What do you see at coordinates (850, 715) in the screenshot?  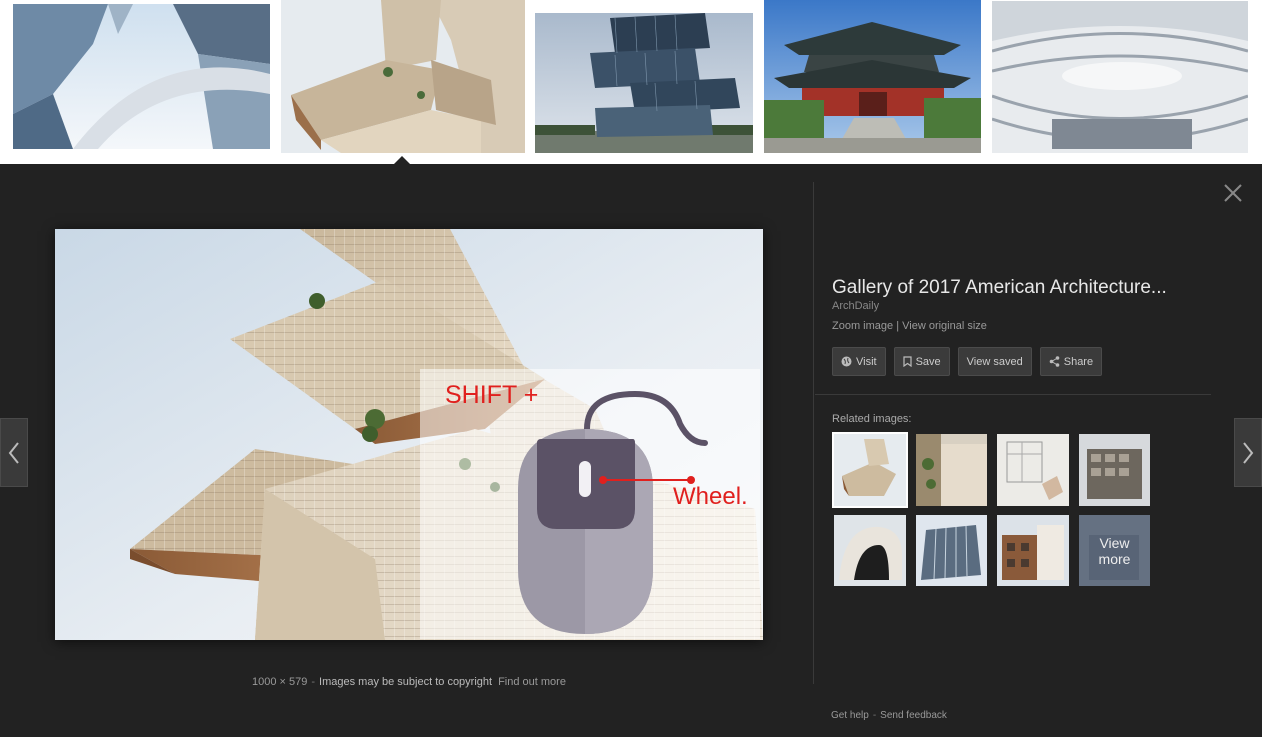 I see `get-help-link: Get help` at bounding box center [850, 715].